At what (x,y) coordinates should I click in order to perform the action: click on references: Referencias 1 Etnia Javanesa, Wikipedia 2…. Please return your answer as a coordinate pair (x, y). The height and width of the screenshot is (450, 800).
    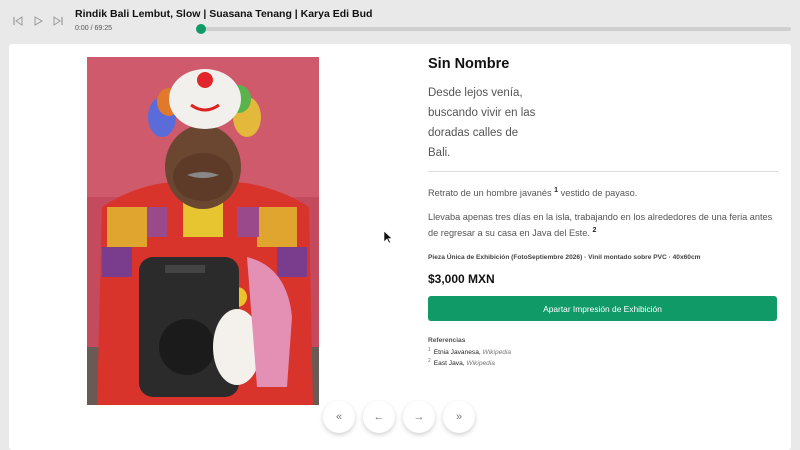
    Looking at the image, I should click on (603, 352).